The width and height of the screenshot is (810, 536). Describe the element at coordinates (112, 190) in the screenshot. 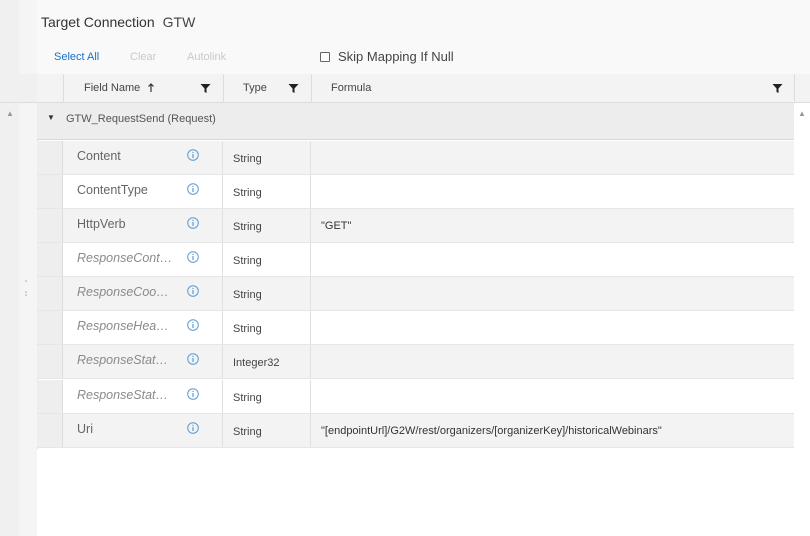

I see `field-name: ContentType` at that location.